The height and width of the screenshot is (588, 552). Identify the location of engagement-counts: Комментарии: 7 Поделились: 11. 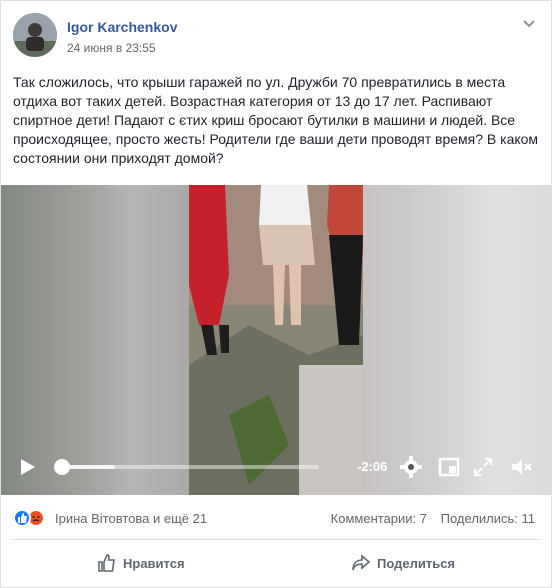
(428, 518).